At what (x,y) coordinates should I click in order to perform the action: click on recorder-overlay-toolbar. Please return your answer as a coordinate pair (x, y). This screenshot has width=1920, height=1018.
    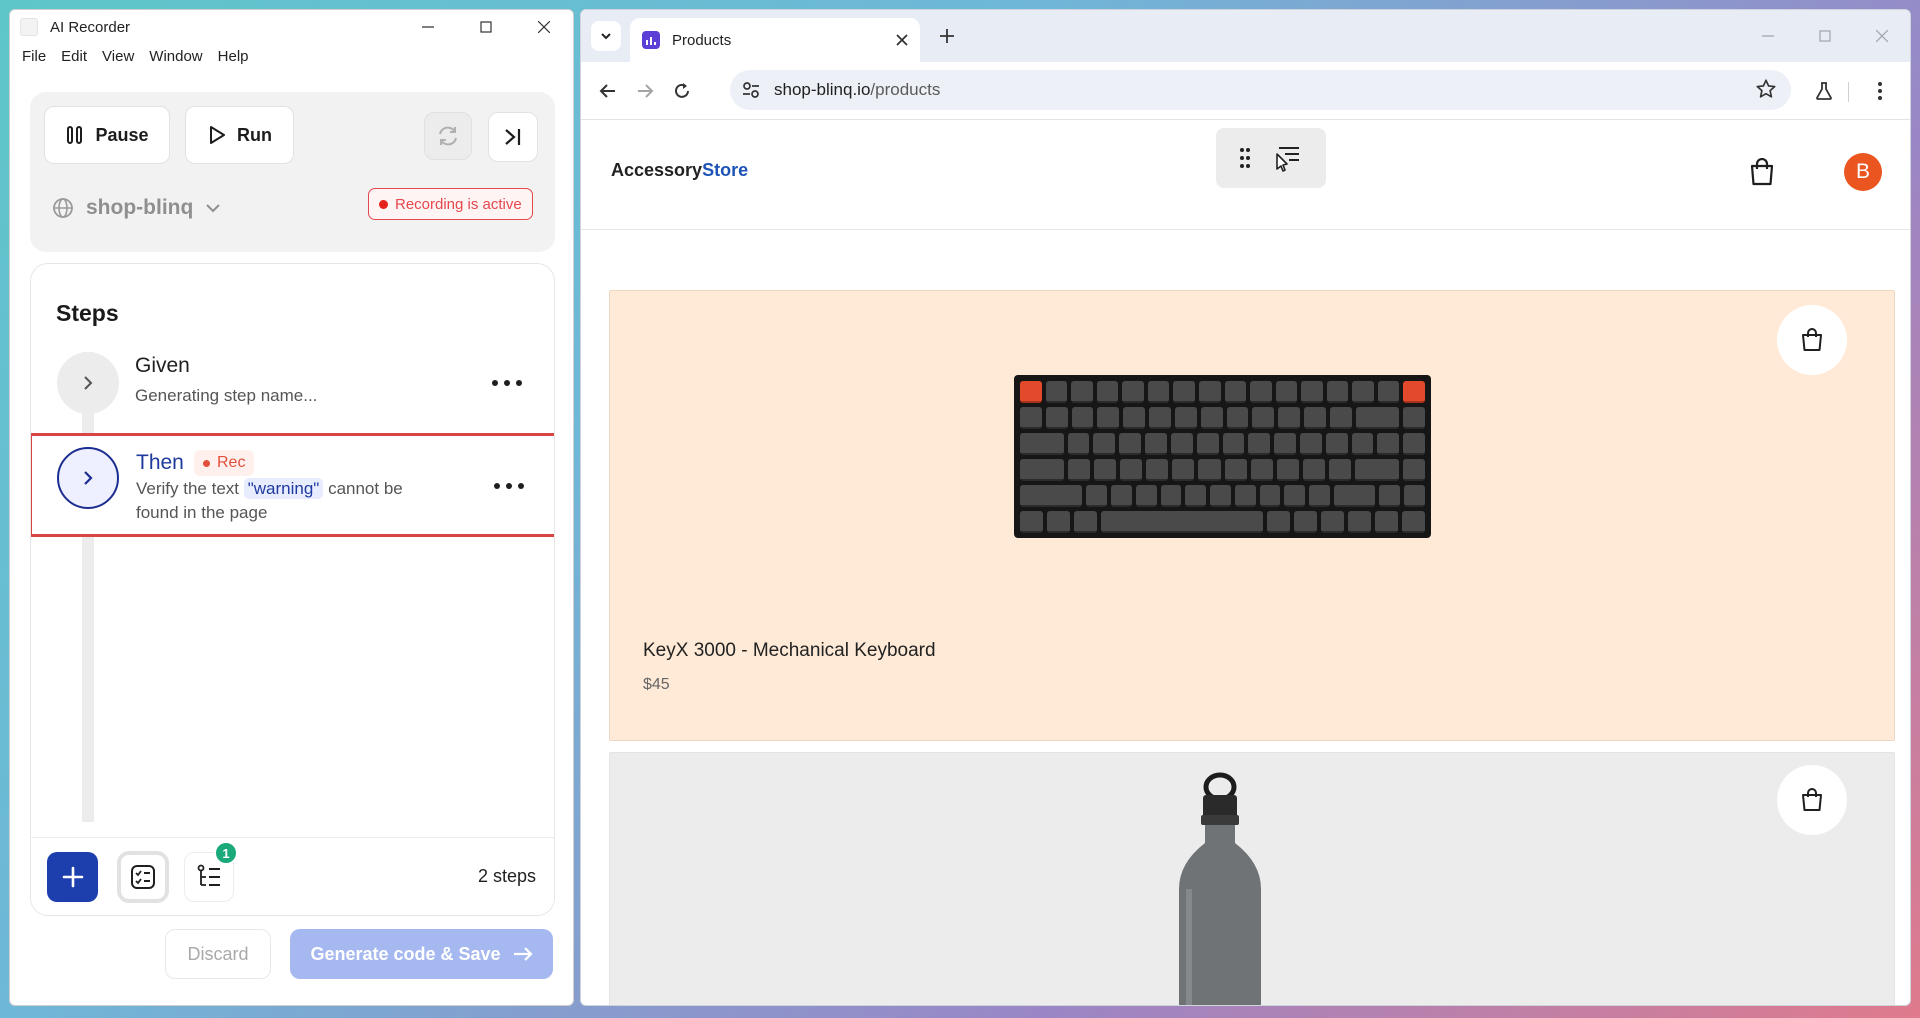
    Looking at the image, I should click on (1271, 158).